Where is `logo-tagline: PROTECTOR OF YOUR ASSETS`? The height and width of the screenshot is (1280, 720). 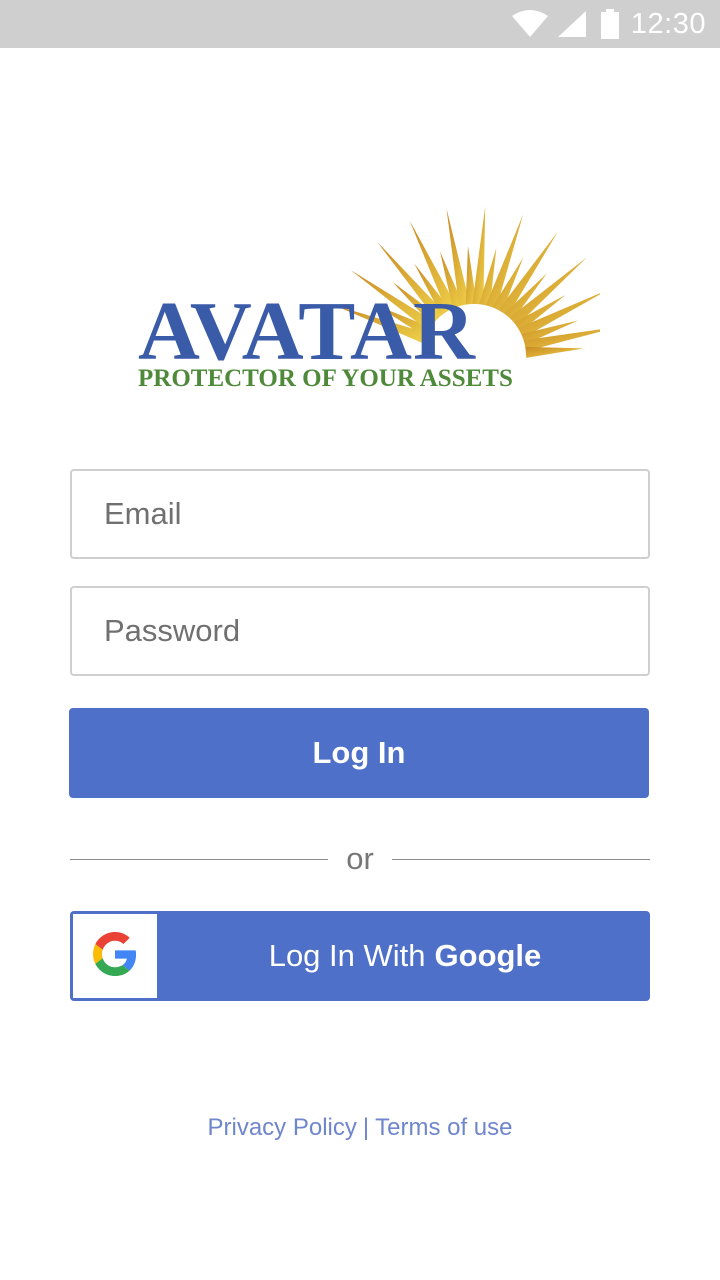 logo-tagline: PROTECTOR OF YOUR ASSETS is located at coordinates (325, 378).